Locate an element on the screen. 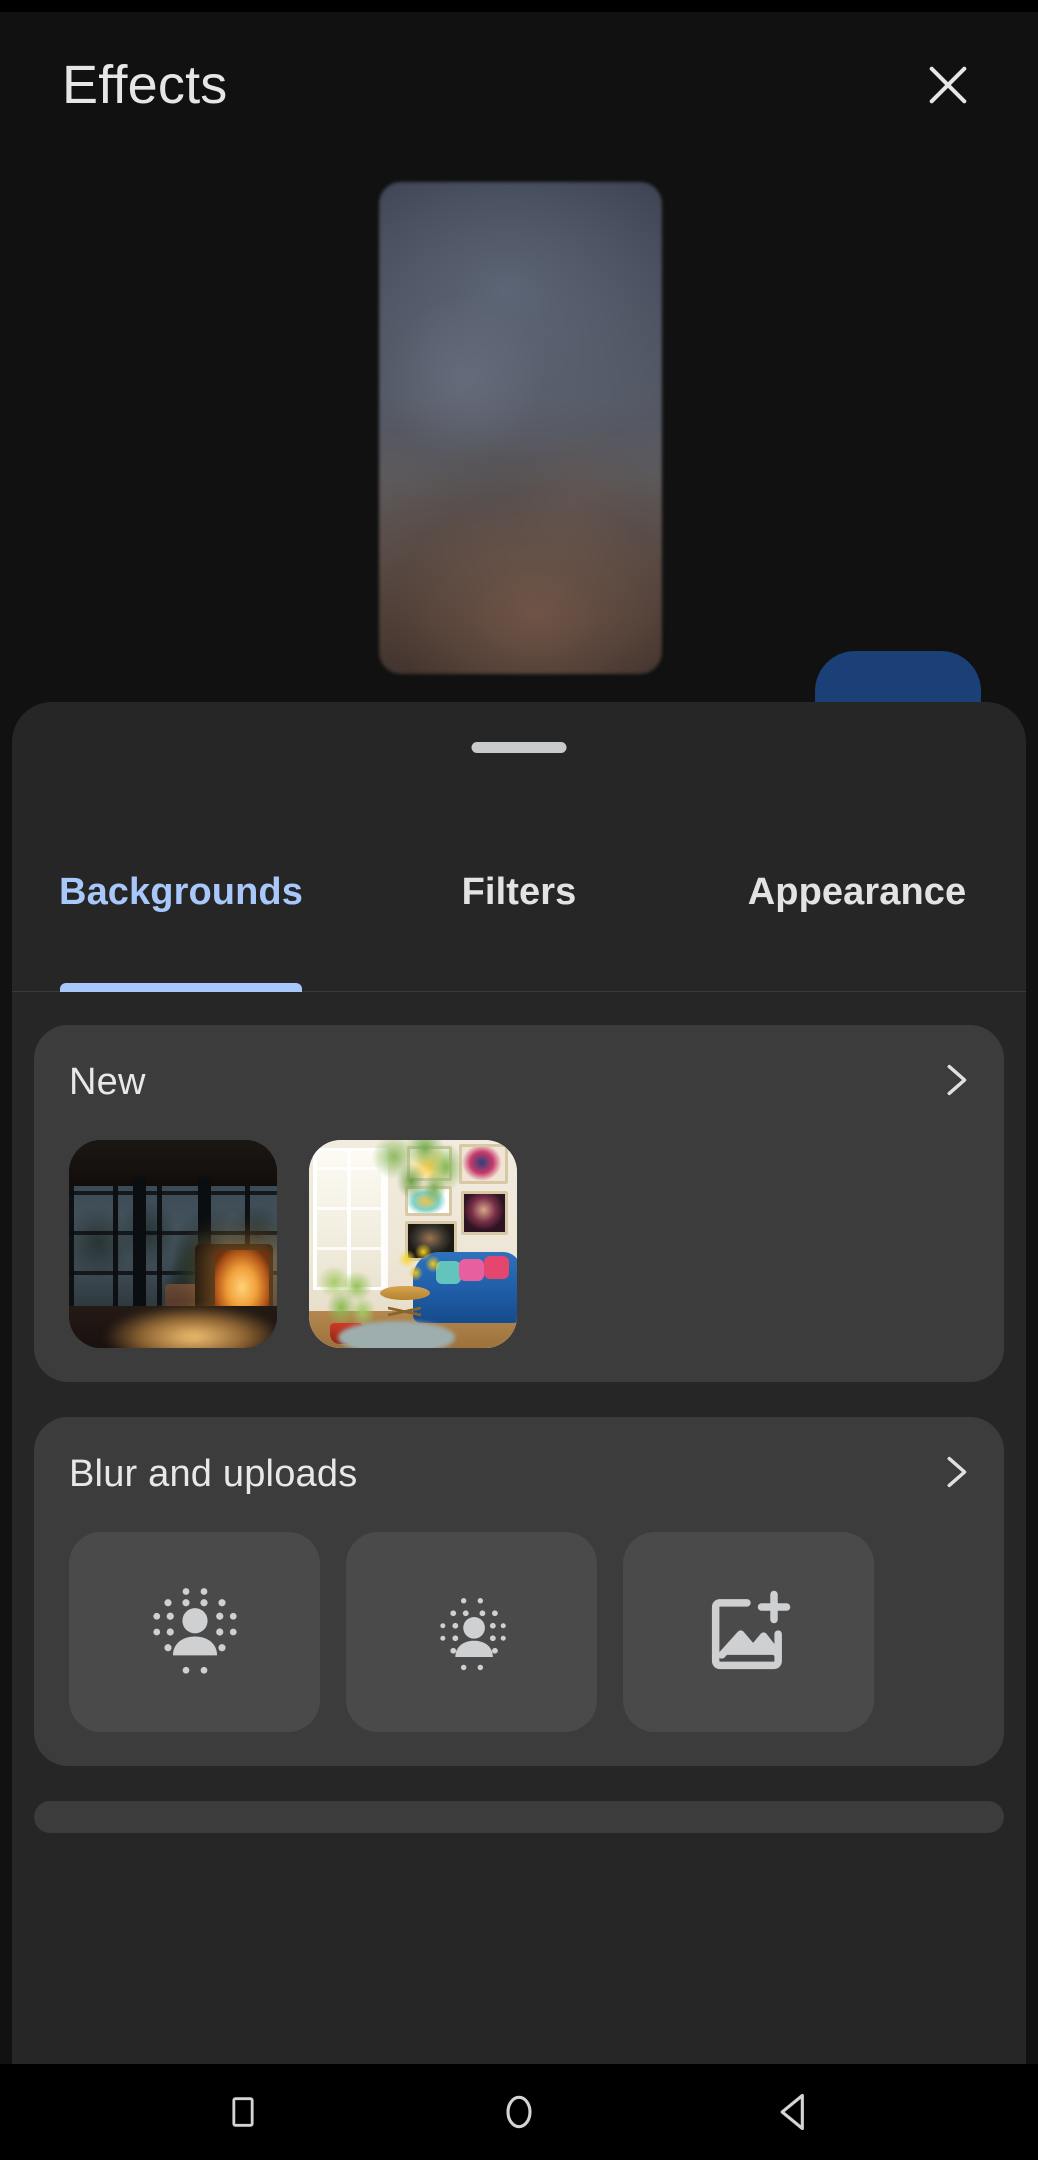 The image size is (1038, 2160). status-bar is located at coordinates (519, 6).